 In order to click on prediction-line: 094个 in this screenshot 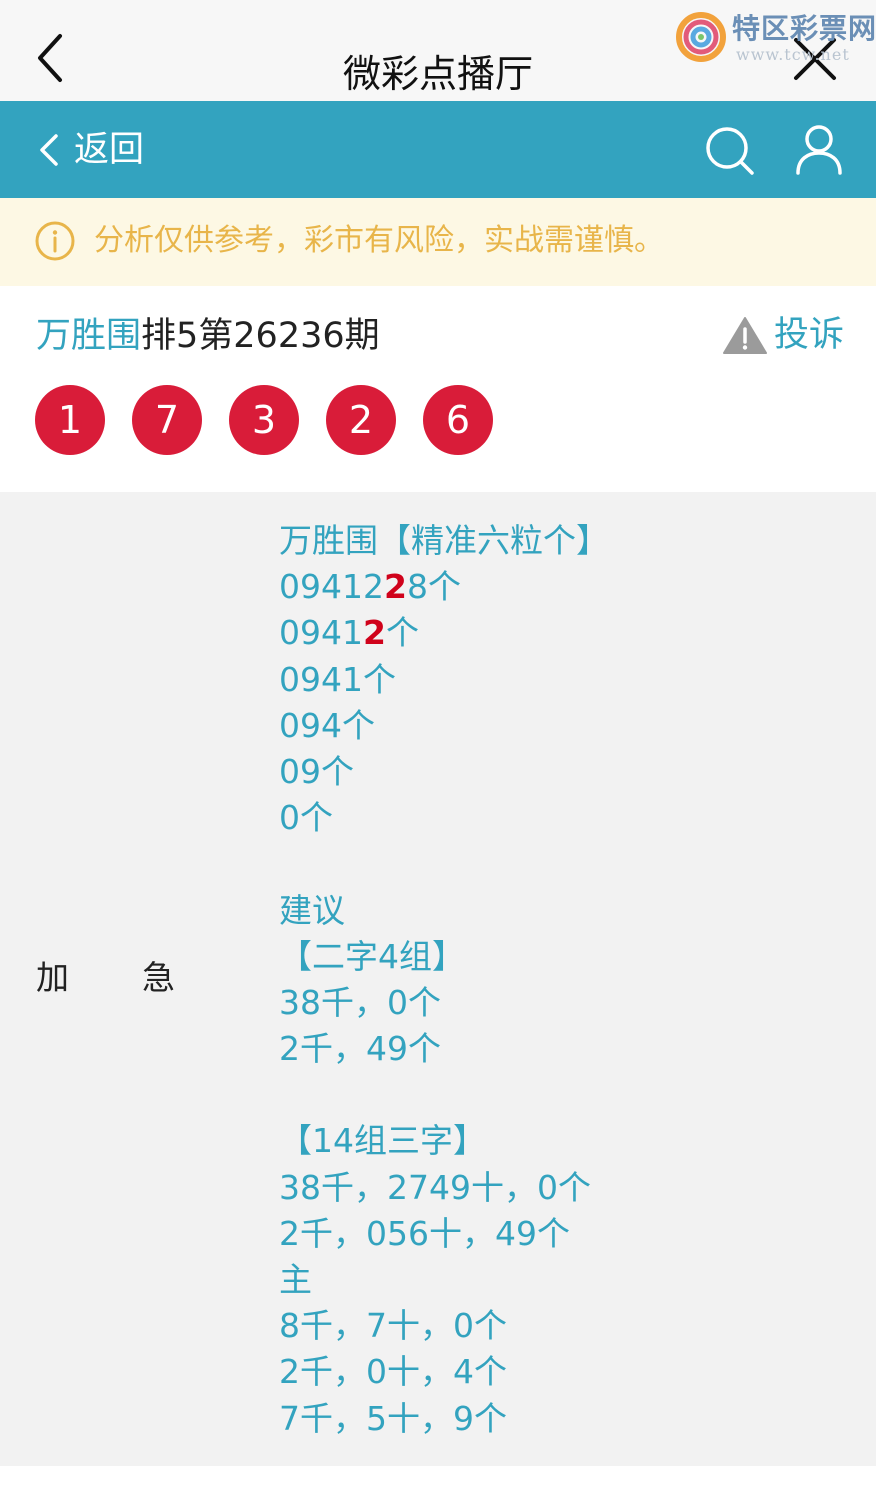, I will do `click(559, 726)`.